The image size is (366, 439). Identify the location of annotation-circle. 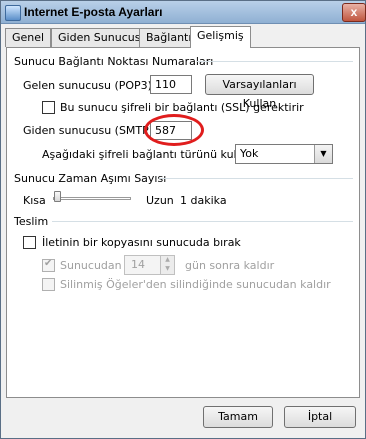
(174, 130).